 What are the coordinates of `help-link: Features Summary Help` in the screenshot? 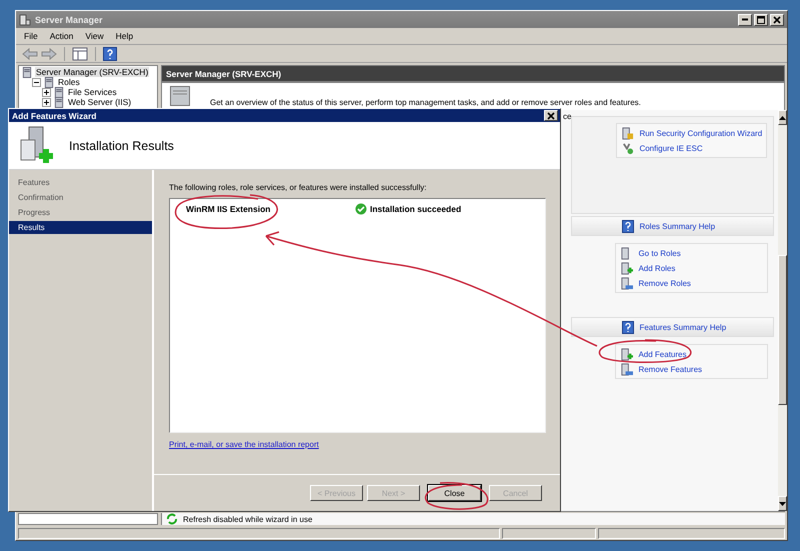 It's located at (682, 327).